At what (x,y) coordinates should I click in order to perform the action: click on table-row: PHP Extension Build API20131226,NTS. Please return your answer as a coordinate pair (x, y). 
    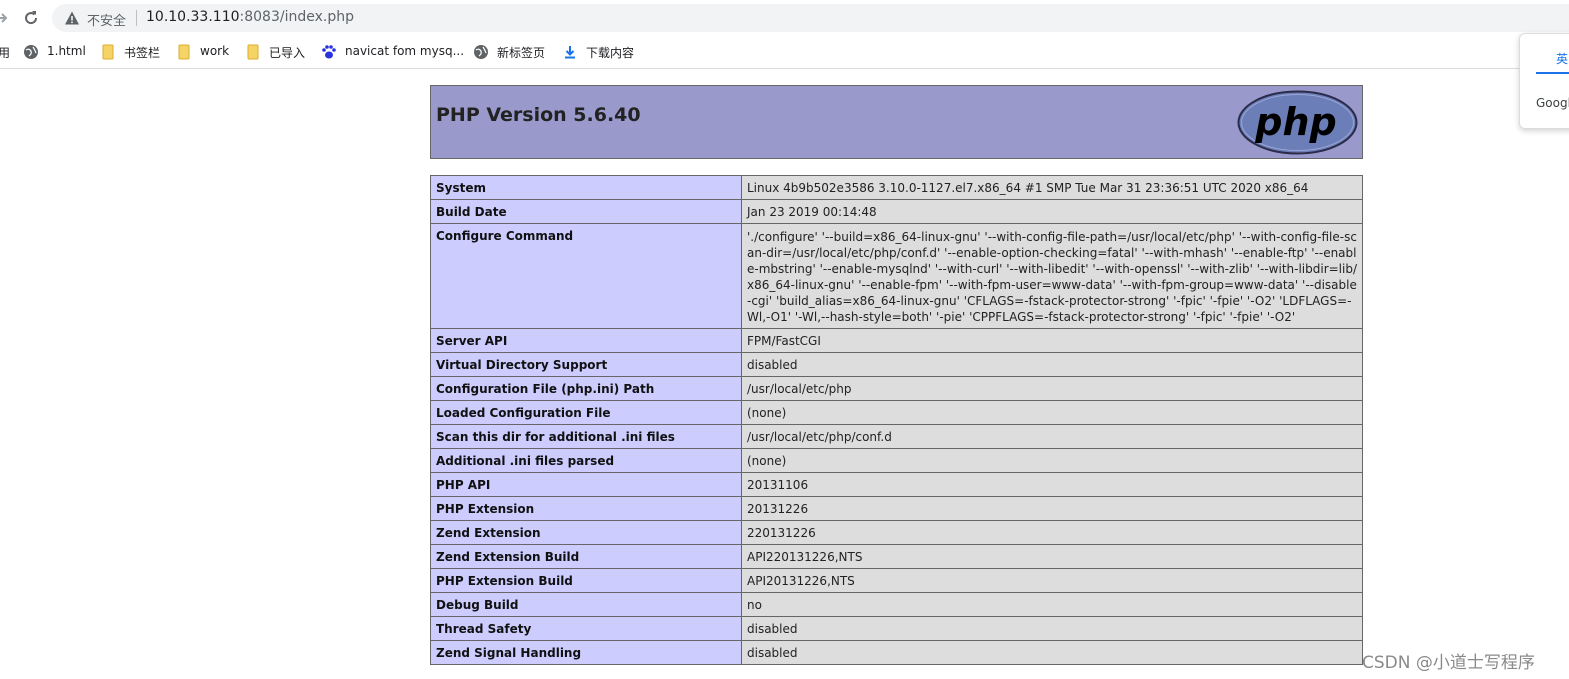
    Looking at the image, I should click on (896, 580).